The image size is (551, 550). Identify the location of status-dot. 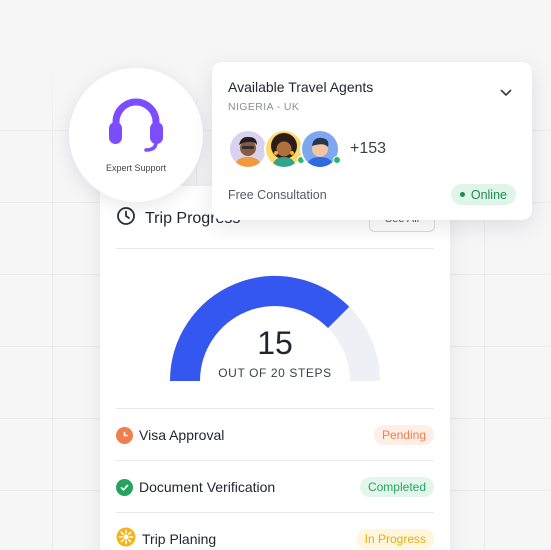
(462, 194).